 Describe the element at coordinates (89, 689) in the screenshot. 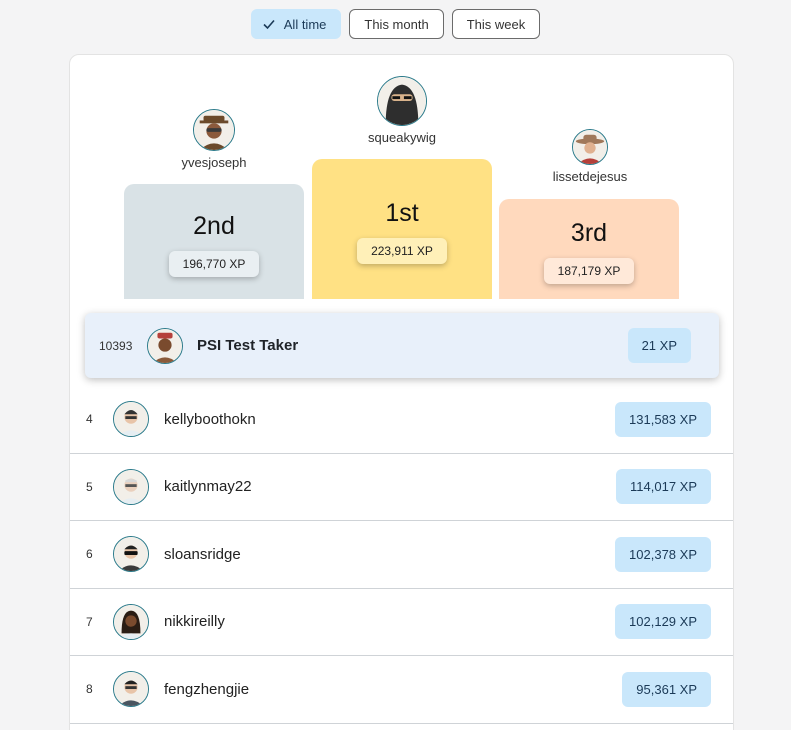

I see `rank-number: 8` at that location.